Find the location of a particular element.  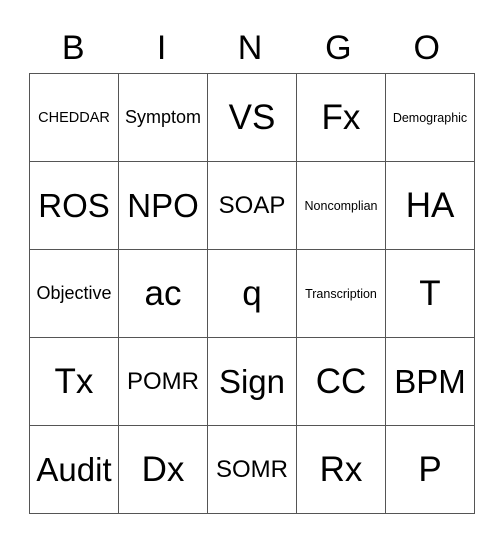

grid-row: ROS NPO SOAP Noncomplian HA is located at coordinates (252, 205).